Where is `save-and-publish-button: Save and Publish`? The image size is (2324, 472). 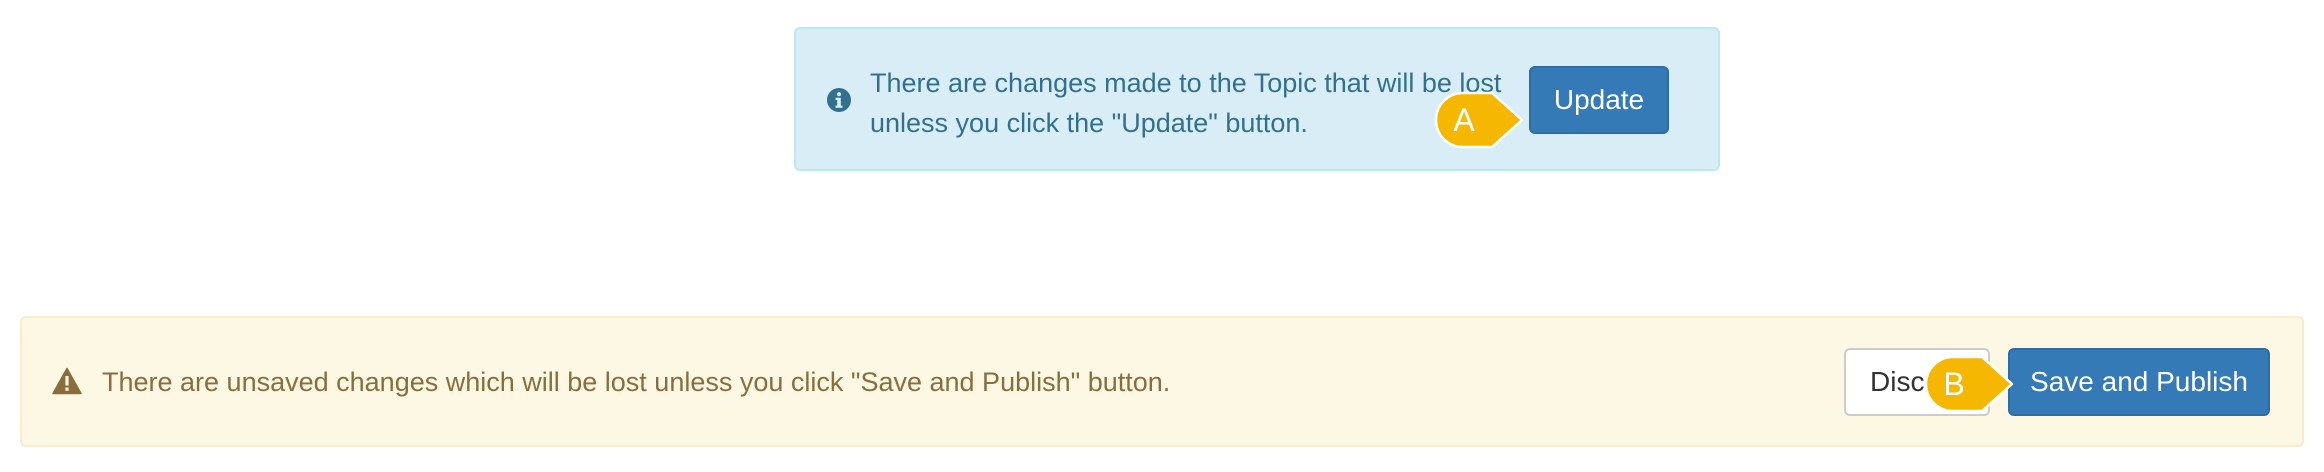
save-and-publish-button: Save and Publish is located at coordinates (2139, 382).